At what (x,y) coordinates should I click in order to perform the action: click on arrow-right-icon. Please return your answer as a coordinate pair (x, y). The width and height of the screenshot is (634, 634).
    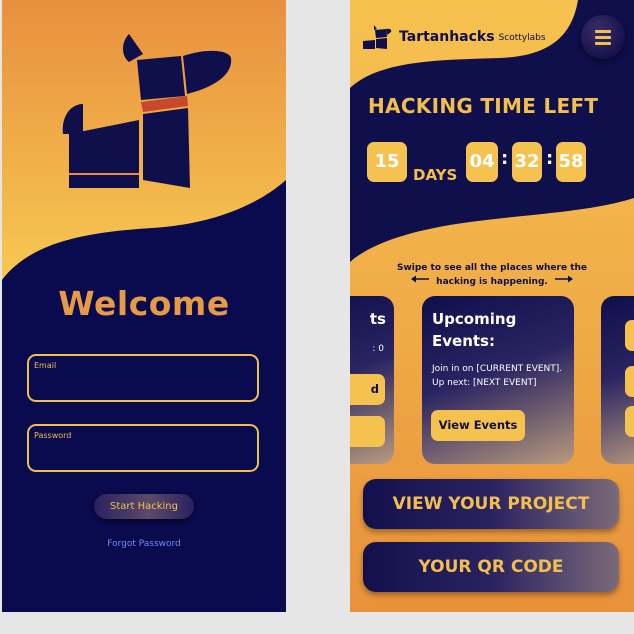
    Looking at the image, I should click on (564, 279).